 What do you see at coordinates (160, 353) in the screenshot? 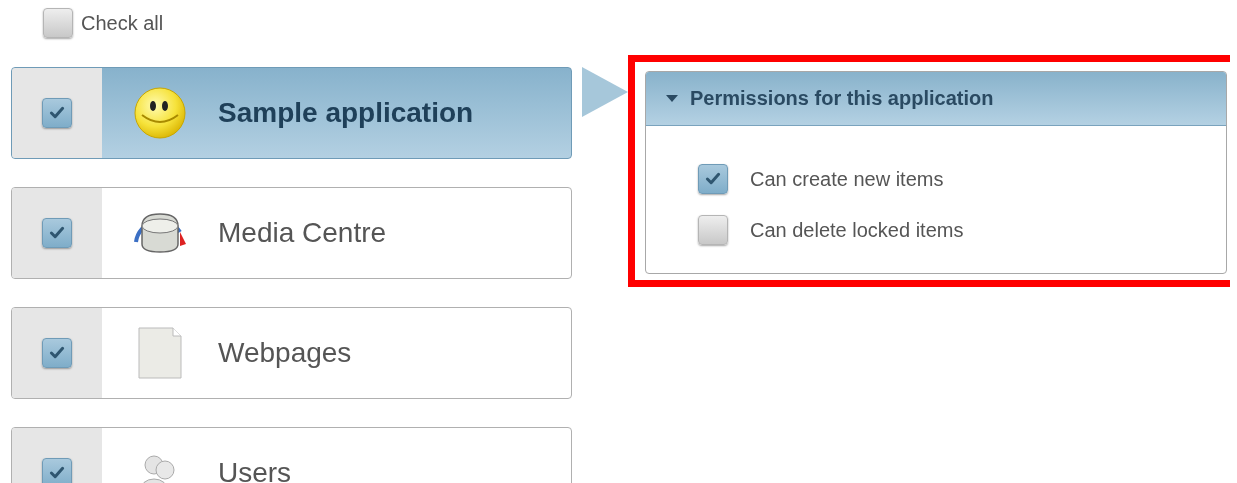
I see `document-icon` at bounding box center [160, 353].